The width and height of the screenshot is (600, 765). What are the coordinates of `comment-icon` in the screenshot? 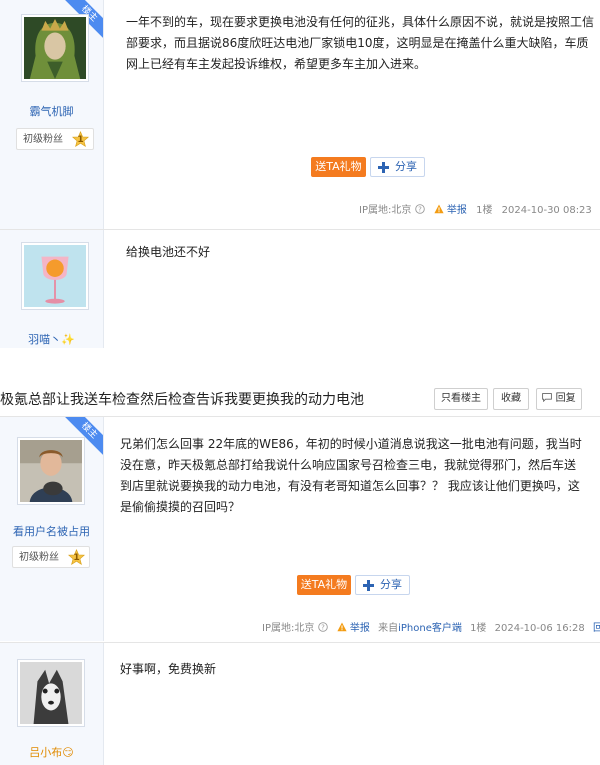 It's located at (547, 398).